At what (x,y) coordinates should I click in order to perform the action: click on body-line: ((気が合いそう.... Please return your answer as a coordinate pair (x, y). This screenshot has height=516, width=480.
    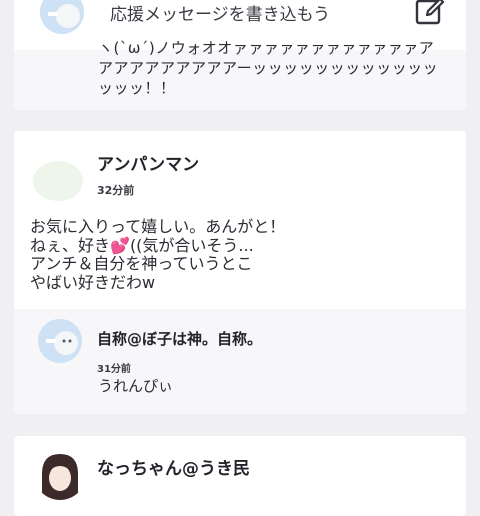
    Looking at the image, I should click on (191, 245).